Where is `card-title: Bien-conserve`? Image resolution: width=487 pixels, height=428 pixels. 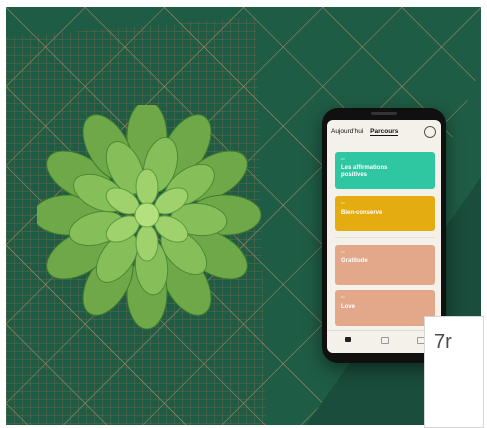
card-title: Bien-conserve is located at coordinates (362, 213).